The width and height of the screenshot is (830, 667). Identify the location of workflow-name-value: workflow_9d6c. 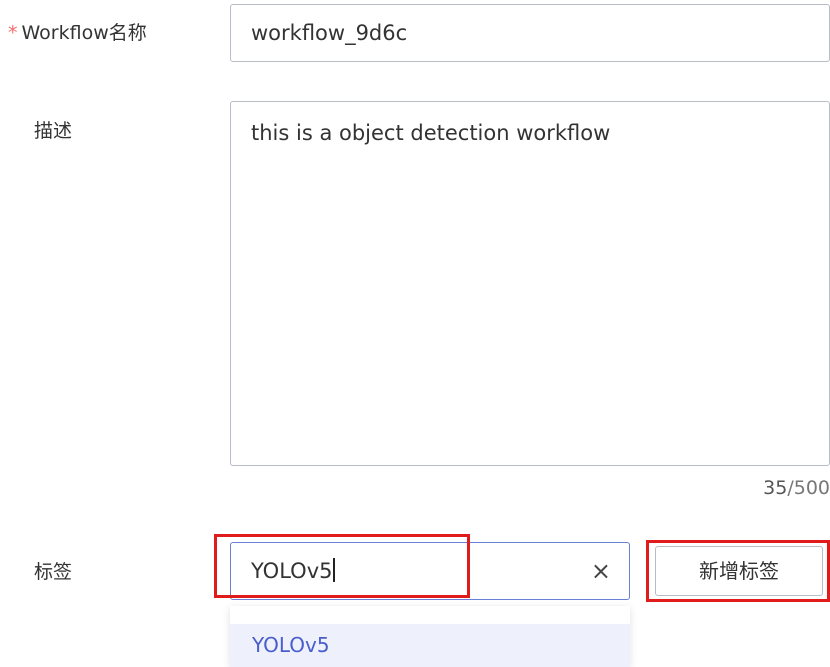
(329, 33).